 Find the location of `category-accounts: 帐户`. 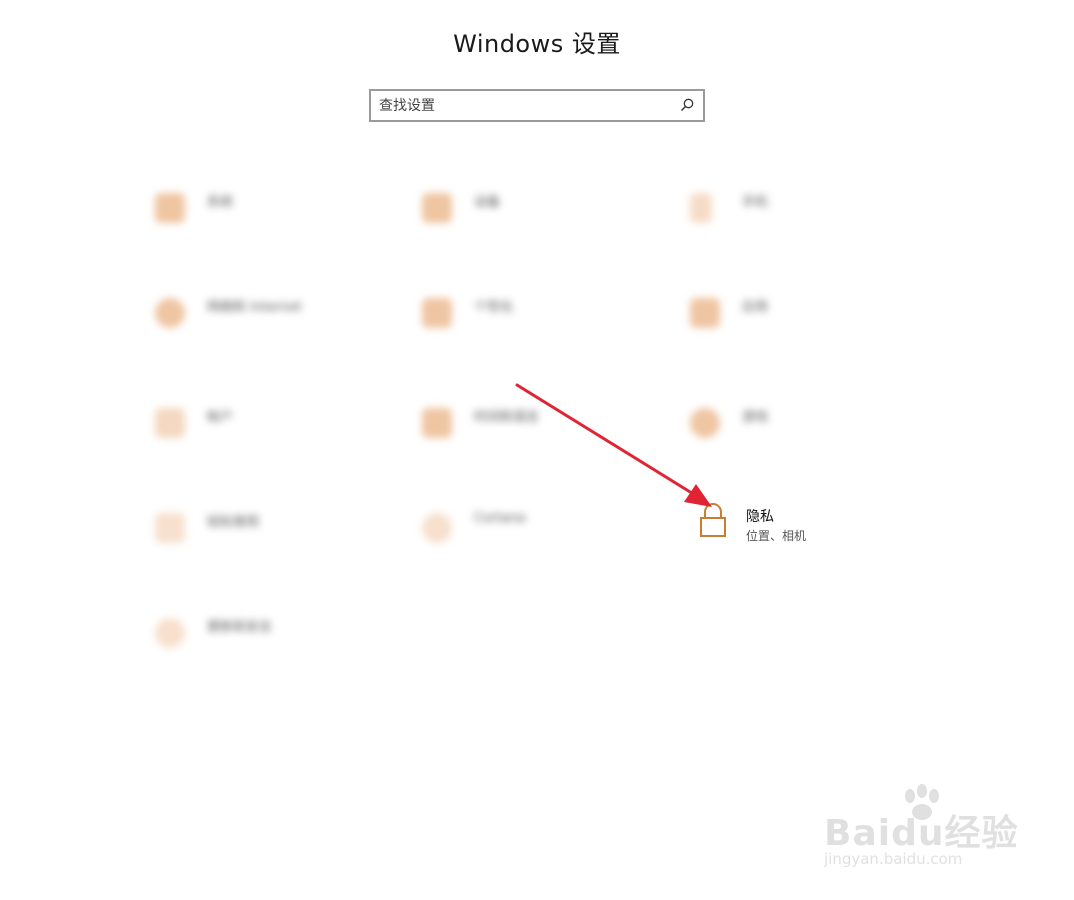

category-accounts: 帐户 is located at coordinates (275, 435).